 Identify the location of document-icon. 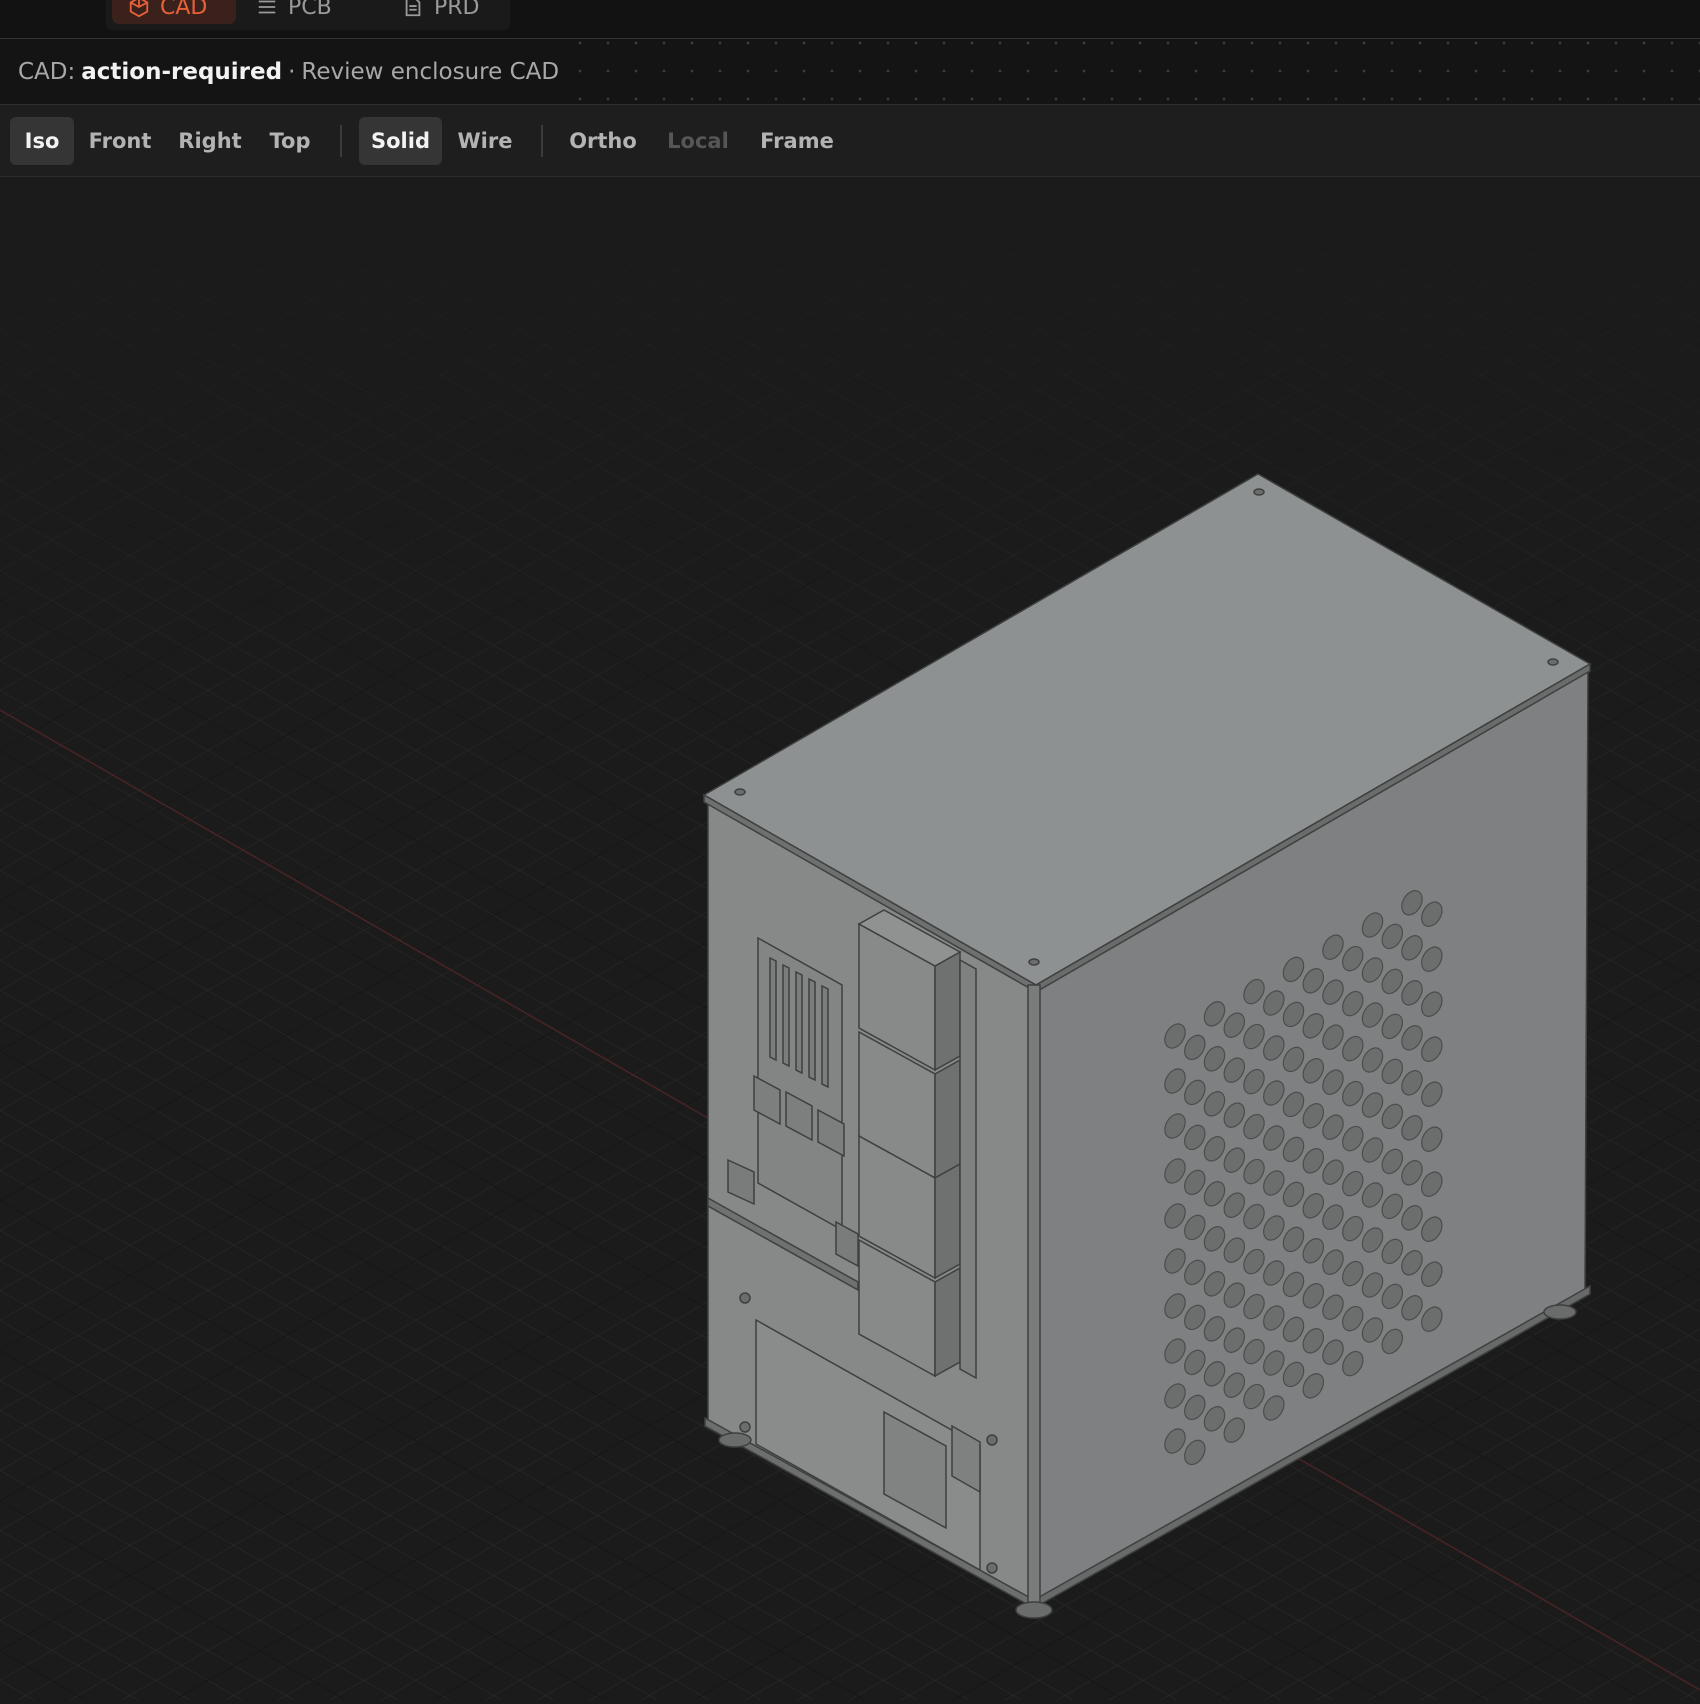
(413, 8).